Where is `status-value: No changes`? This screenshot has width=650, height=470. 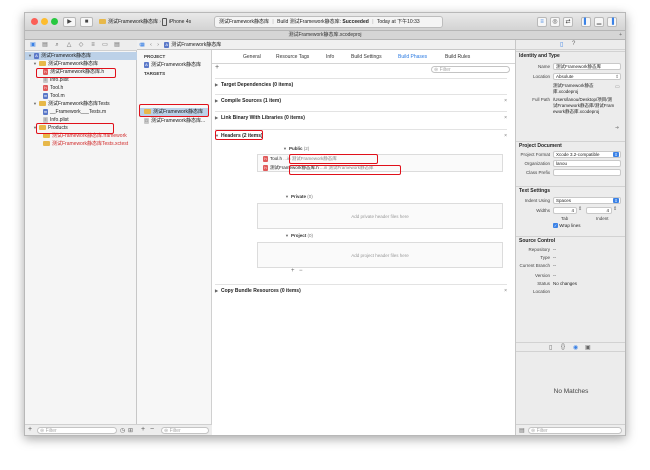
status-value: No changes is located at coordinates (565, 283).